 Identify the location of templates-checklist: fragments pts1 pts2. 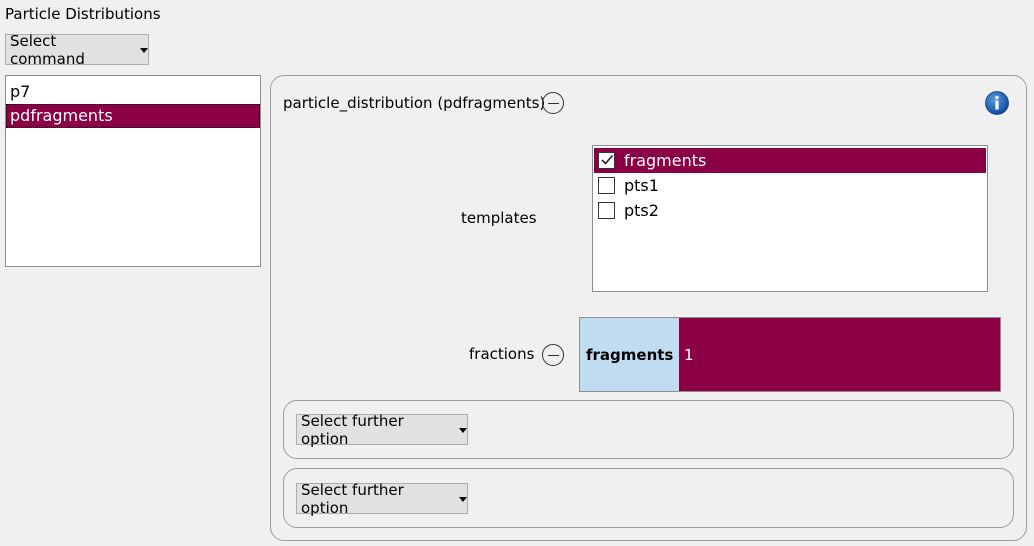
(790, 218).